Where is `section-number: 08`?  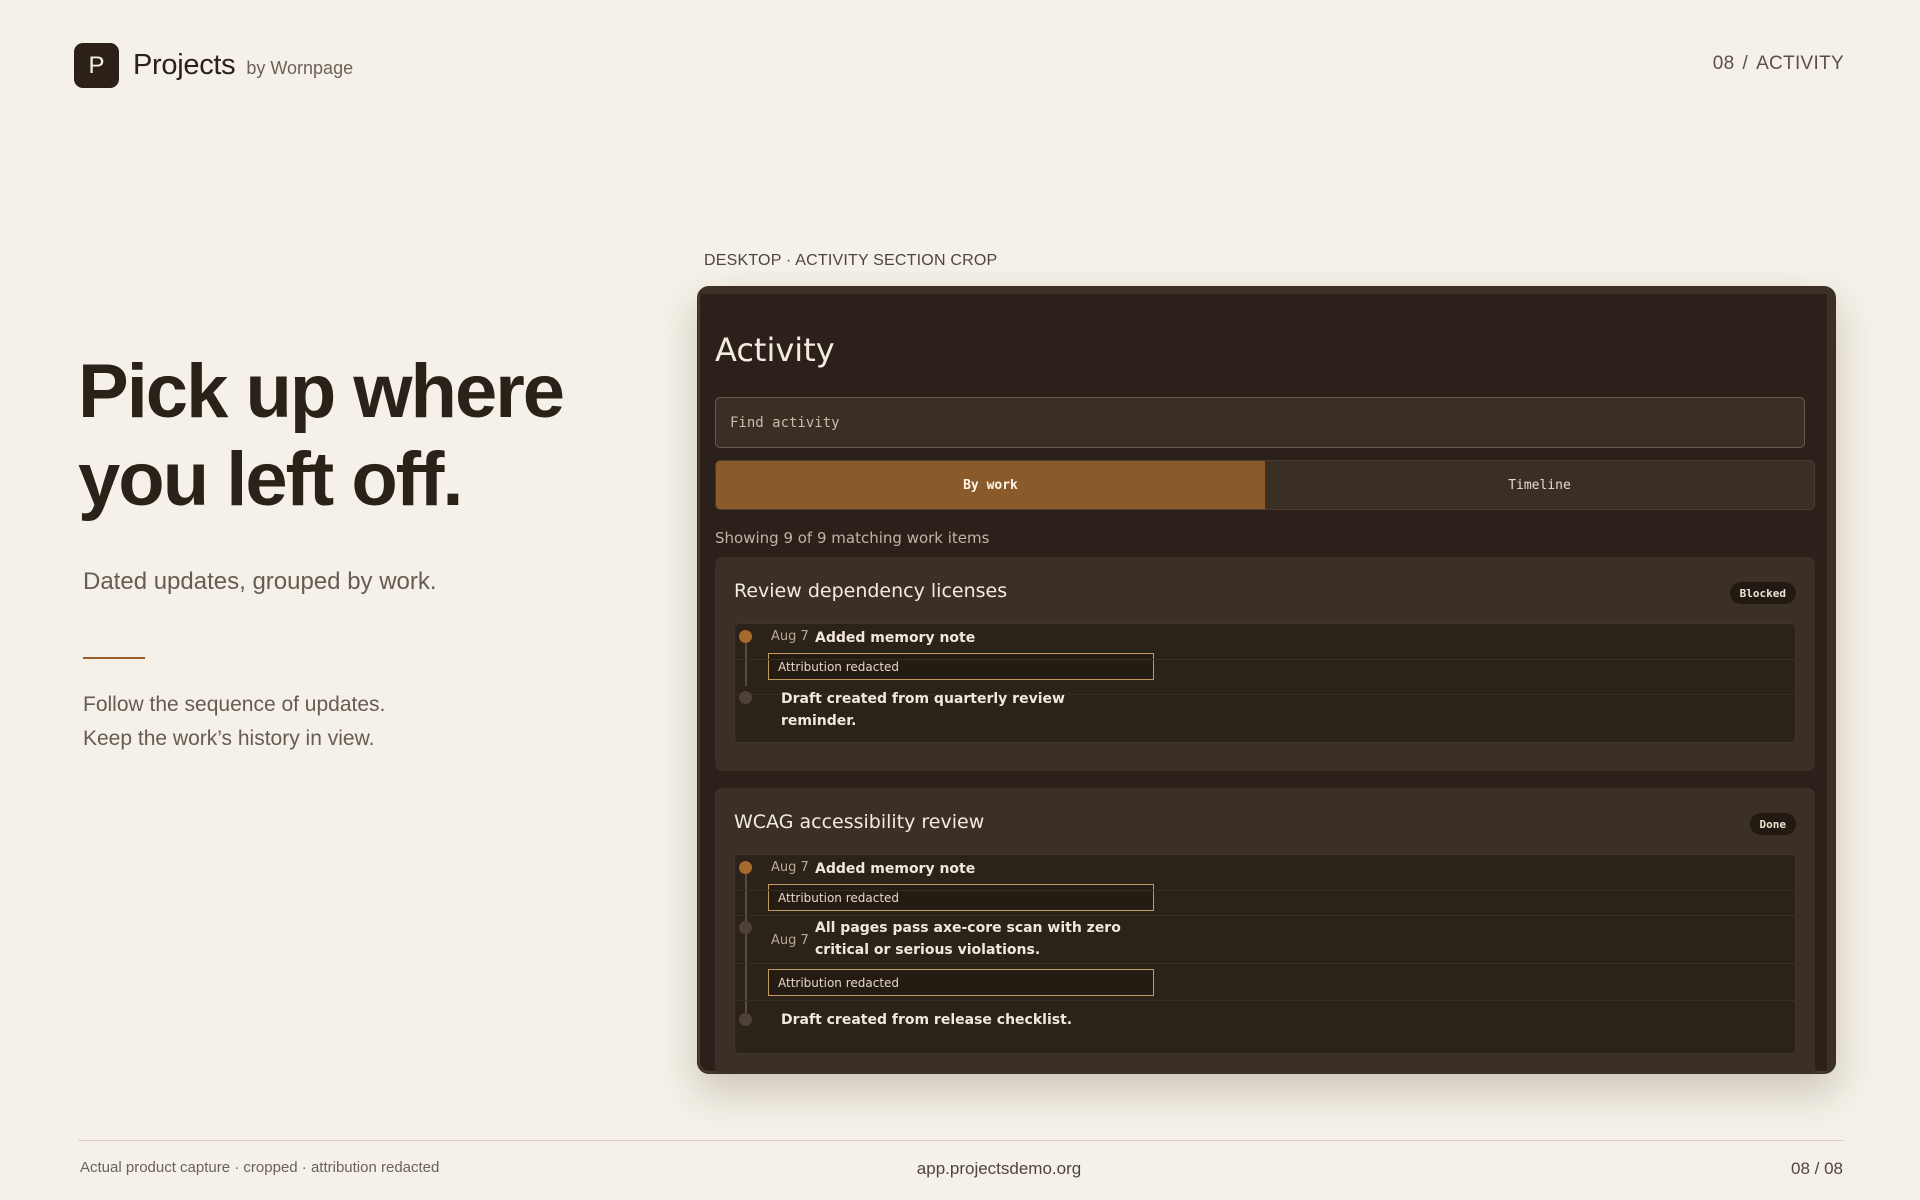
section-number: 08 is located at coordinates (1723, 63).